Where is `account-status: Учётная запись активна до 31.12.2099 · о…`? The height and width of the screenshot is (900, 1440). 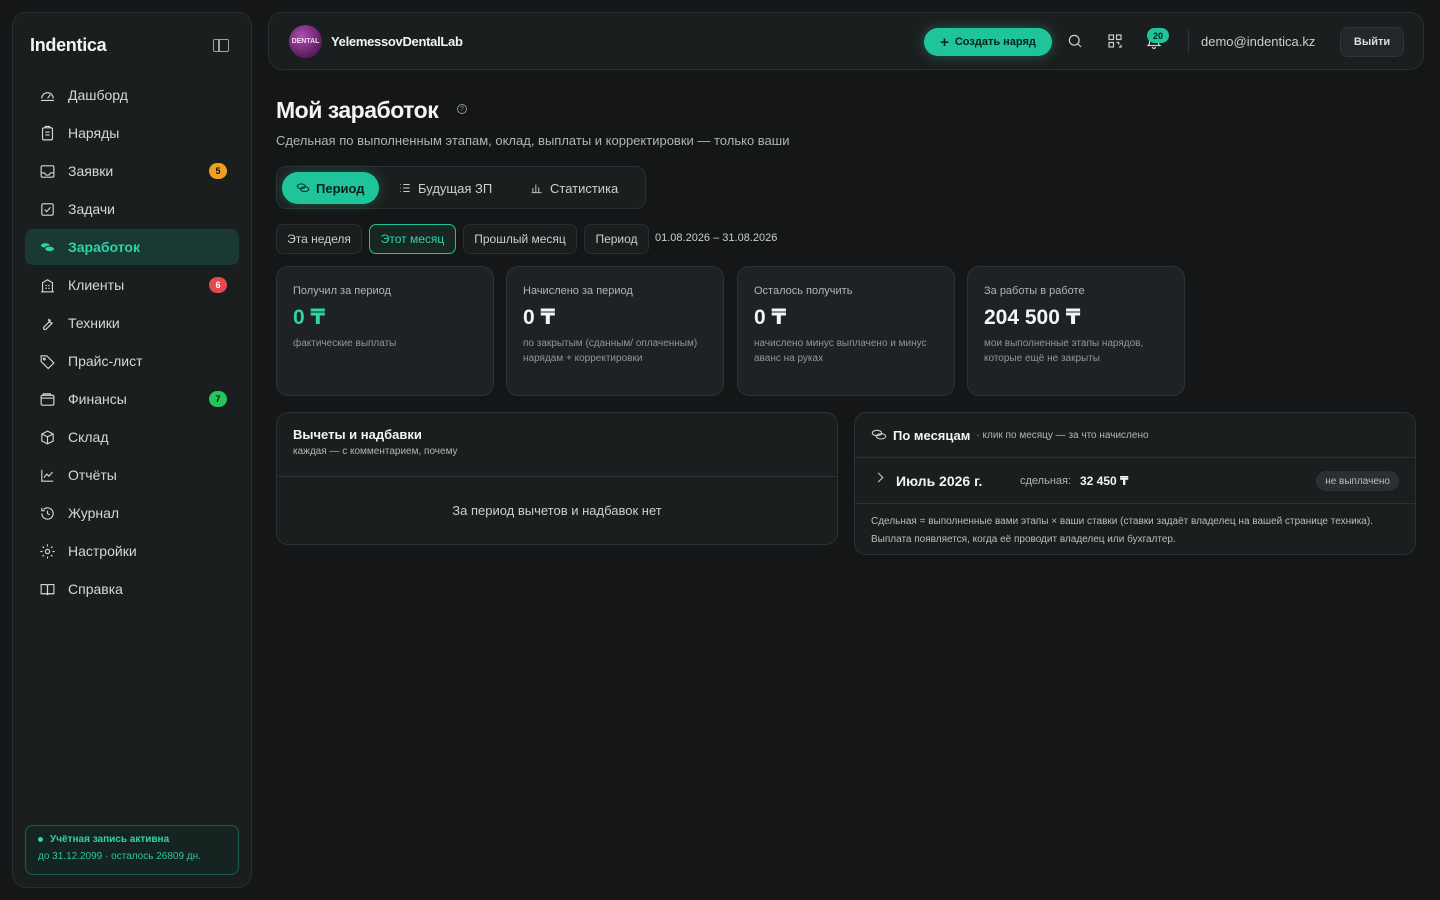 account-status: Учётная запись активна до 31.12.2099 · о… is located at coordinates (132, 850).